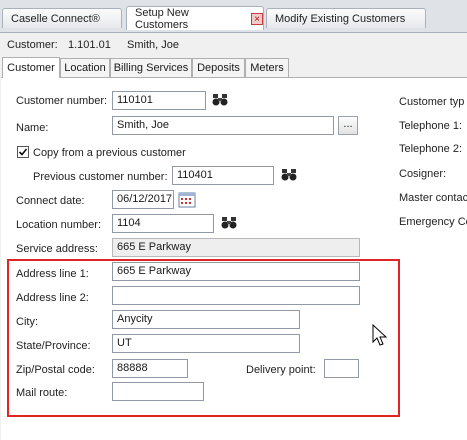 The width and height of the screenshot is (467, 440). Describe the element at coordinates (89, 45) in the screenshot. I see `customer-header-id: 1.101.01` at that location.